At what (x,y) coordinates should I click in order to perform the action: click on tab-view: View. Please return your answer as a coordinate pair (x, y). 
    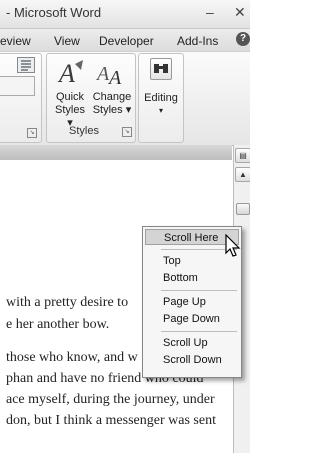
    Looking at the image, I should click on (67, 41).